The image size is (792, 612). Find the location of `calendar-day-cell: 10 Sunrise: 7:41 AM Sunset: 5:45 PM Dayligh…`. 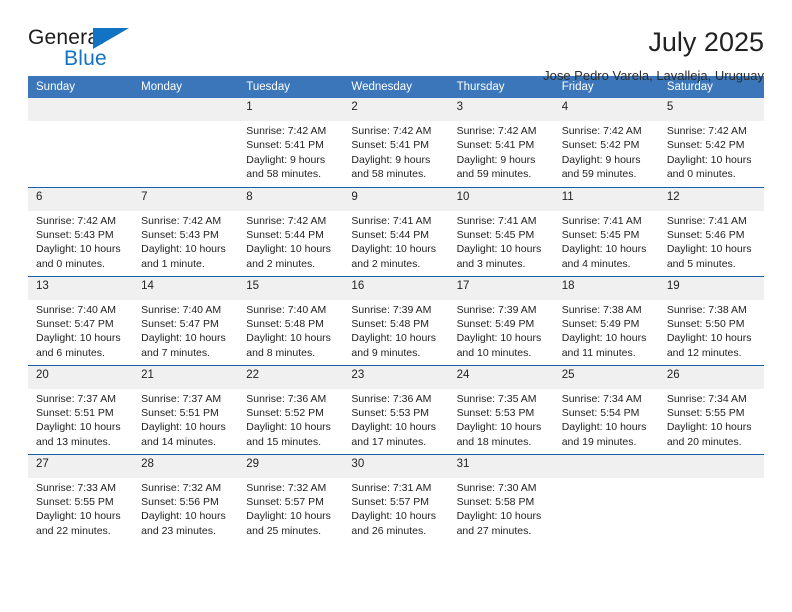

calendar-day-cell: 10 Sunrise: 7:41 AM Sunset: 5:45 PM Dayligh… is located at coordinates (501, 231).